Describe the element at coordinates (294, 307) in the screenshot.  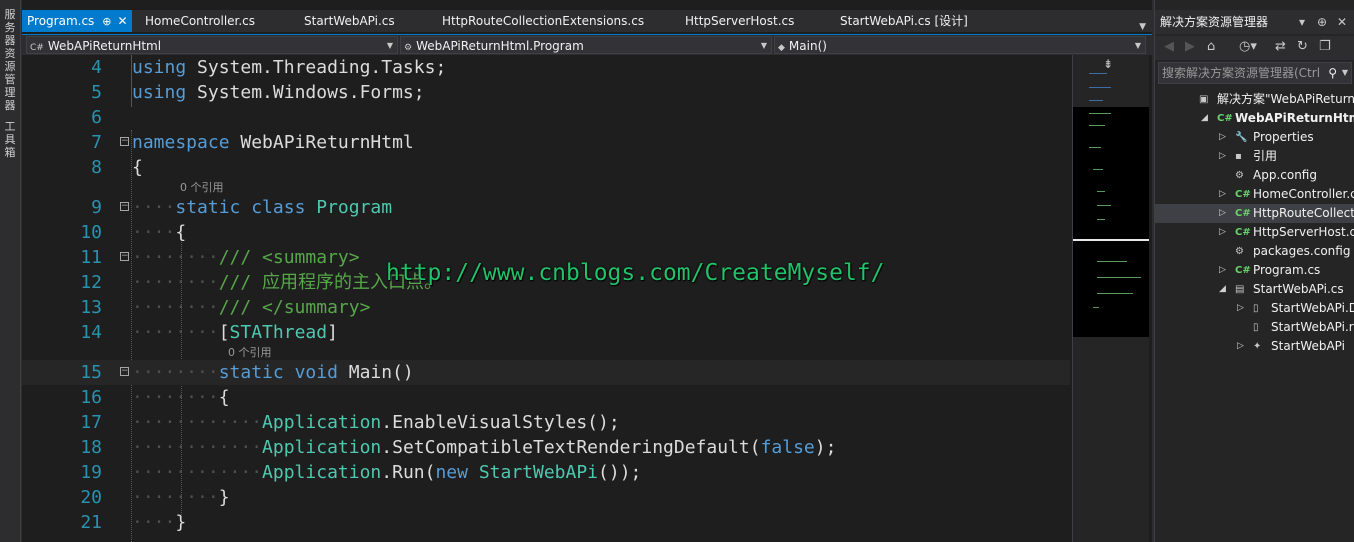
I see `code-token: /// </summary>` at that location.